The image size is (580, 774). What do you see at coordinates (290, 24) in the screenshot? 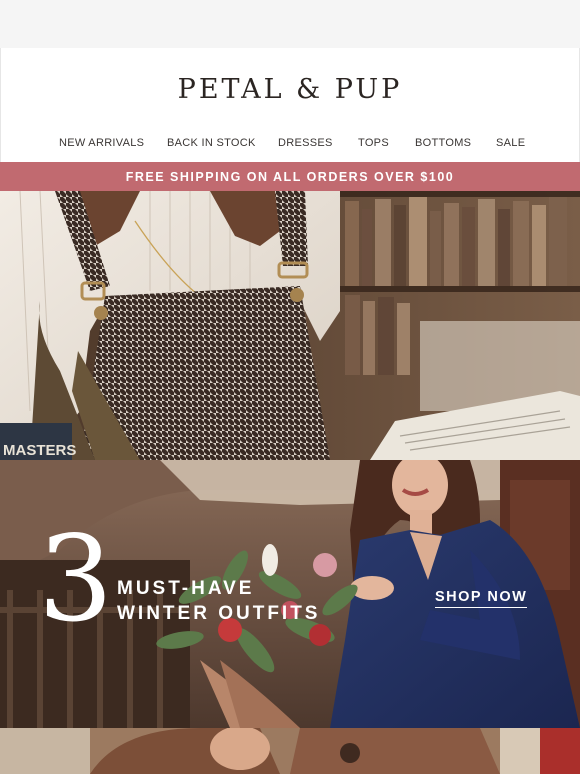
I see `top-spacer` at bounding box center [290, 24].